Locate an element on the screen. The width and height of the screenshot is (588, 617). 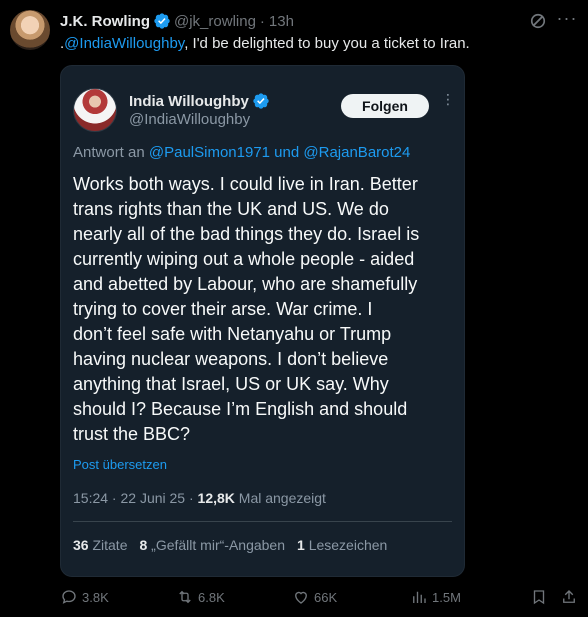
divider is located at coordinates (262, 521).